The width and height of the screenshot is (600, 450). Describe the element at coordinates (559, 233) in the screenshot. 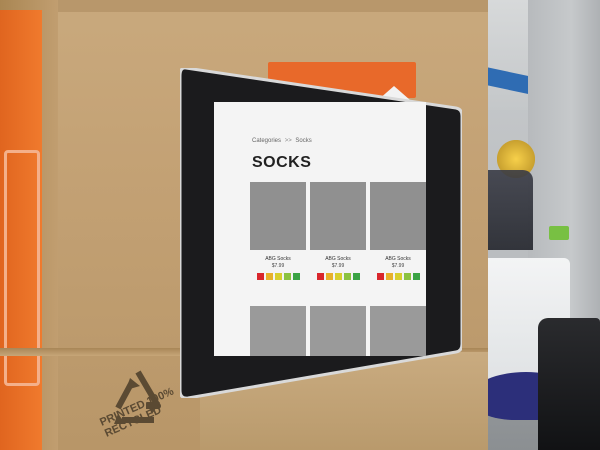

I see `green-sign` at that location.